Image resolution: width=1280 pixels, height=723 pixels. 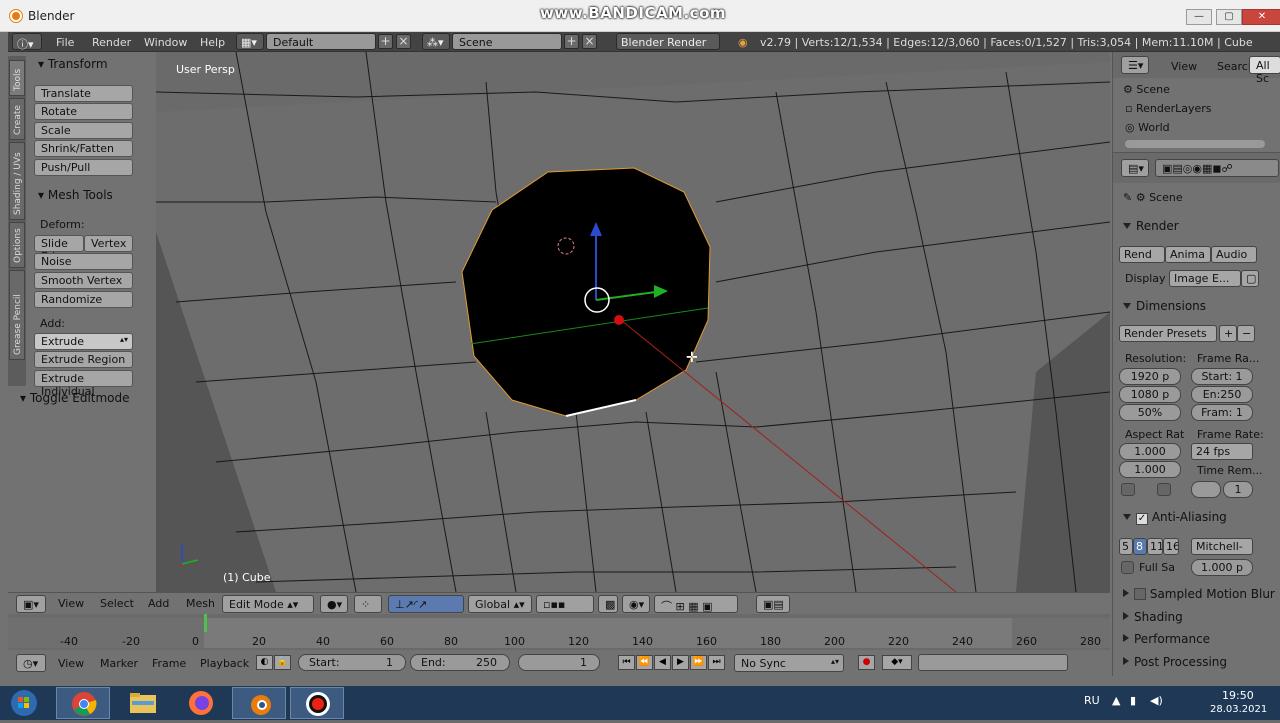 What do you see at coordinates (662, 662) in the screenshot?
I see `play-reverse-icon: ◀` at bounding box center [662, 662].